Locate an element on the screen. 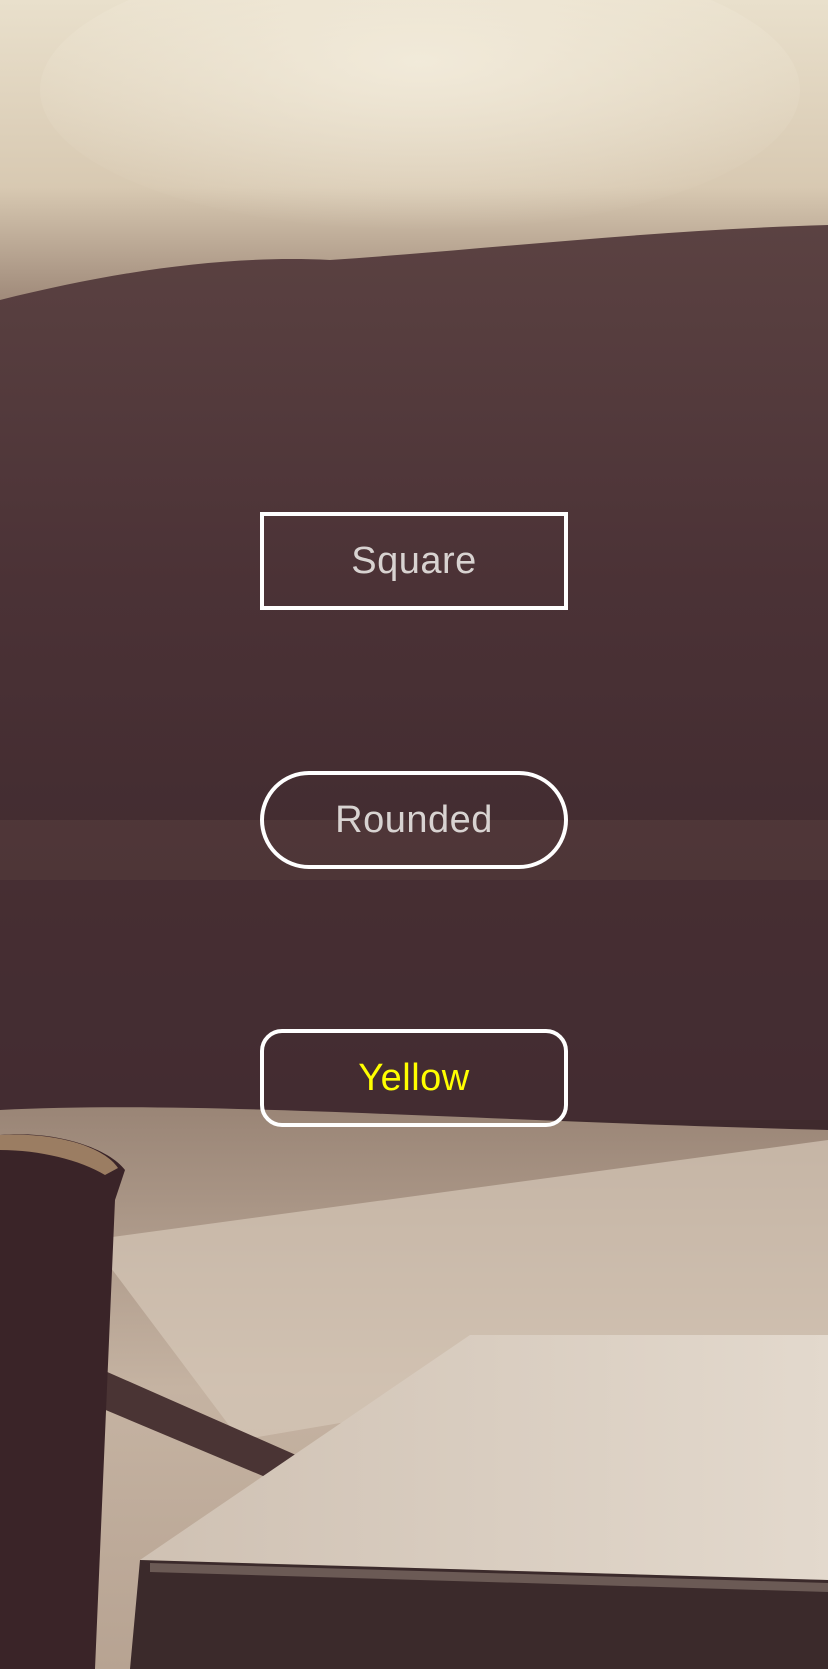 Image resolution: width=828 pixels, height=1669 pixels. yellow-button: Yellow is located at coordinates (414, 1078).